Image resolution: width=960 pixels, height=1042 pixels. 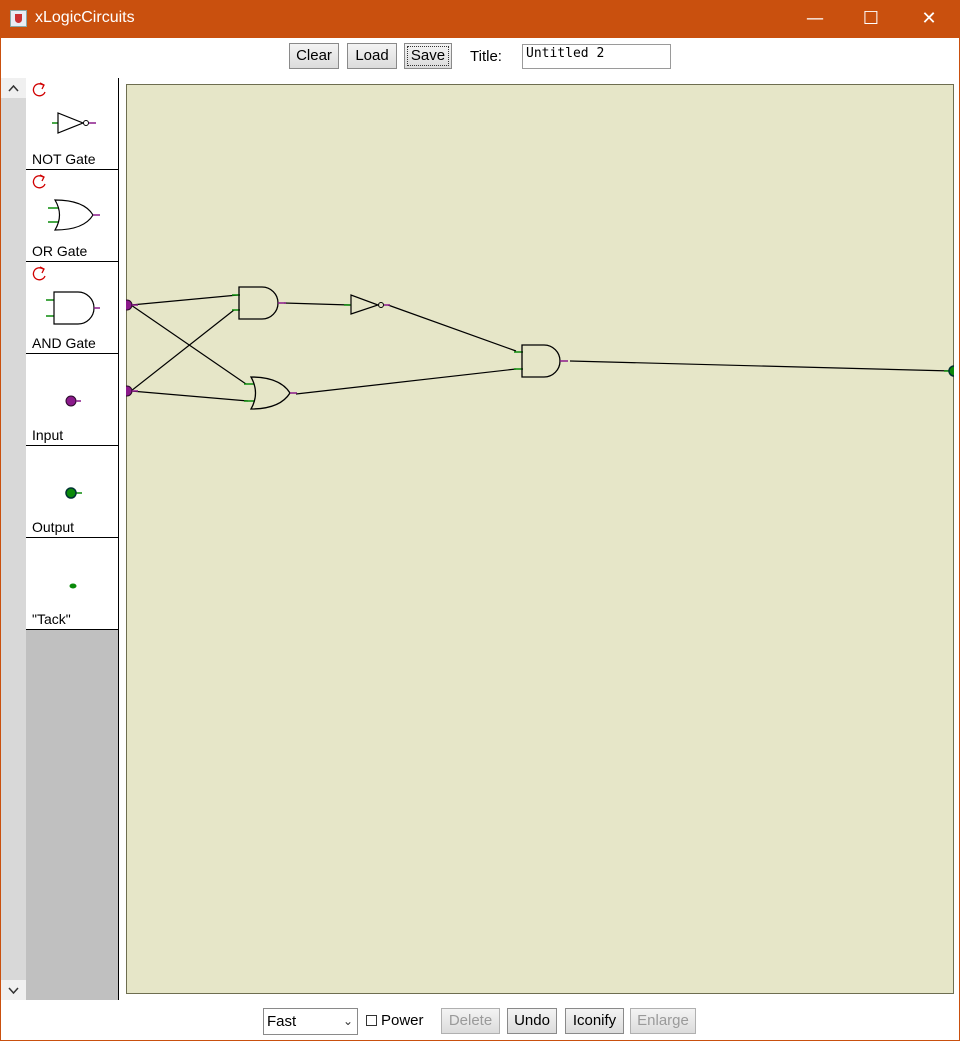 I want to click on chevron-up-icon, so click(x=13, y=88).